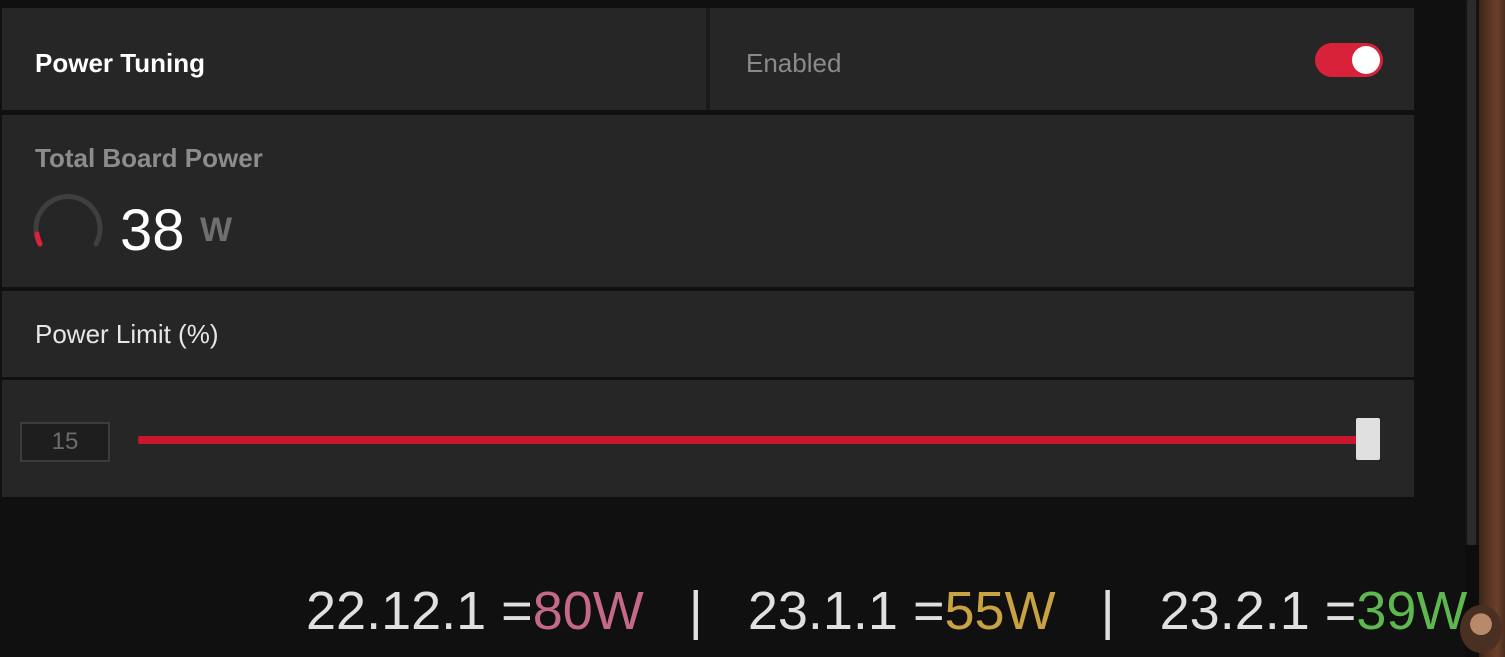  Describe the element at coordinates (1492, 328) in the screenshot. I see `background-edge` at that location.